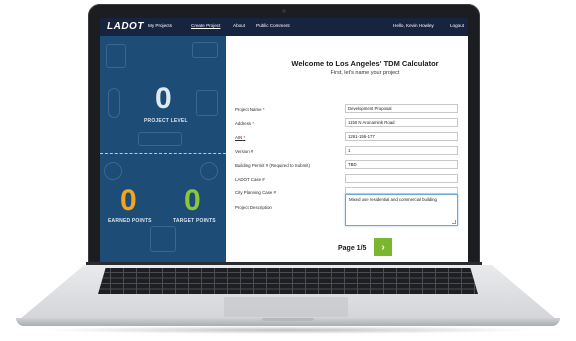  I want to click on laptop-hinge, so click(284, 263).